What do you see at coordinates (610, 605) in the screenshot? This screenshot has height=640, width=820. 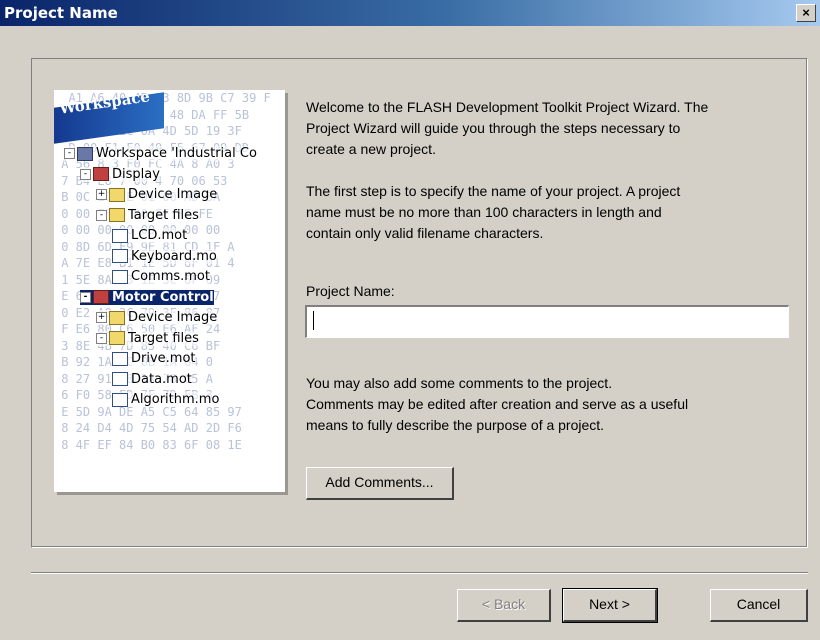 I see `next-button: Next >` at bounding box center [610, 605].